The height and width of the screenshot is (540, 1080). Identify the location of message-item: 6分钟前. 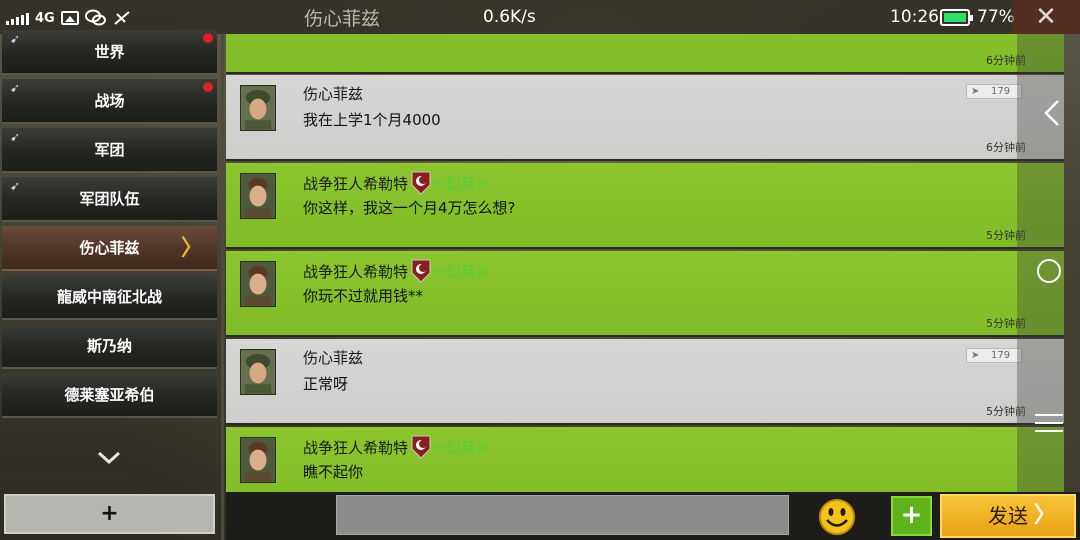
(645, 53).